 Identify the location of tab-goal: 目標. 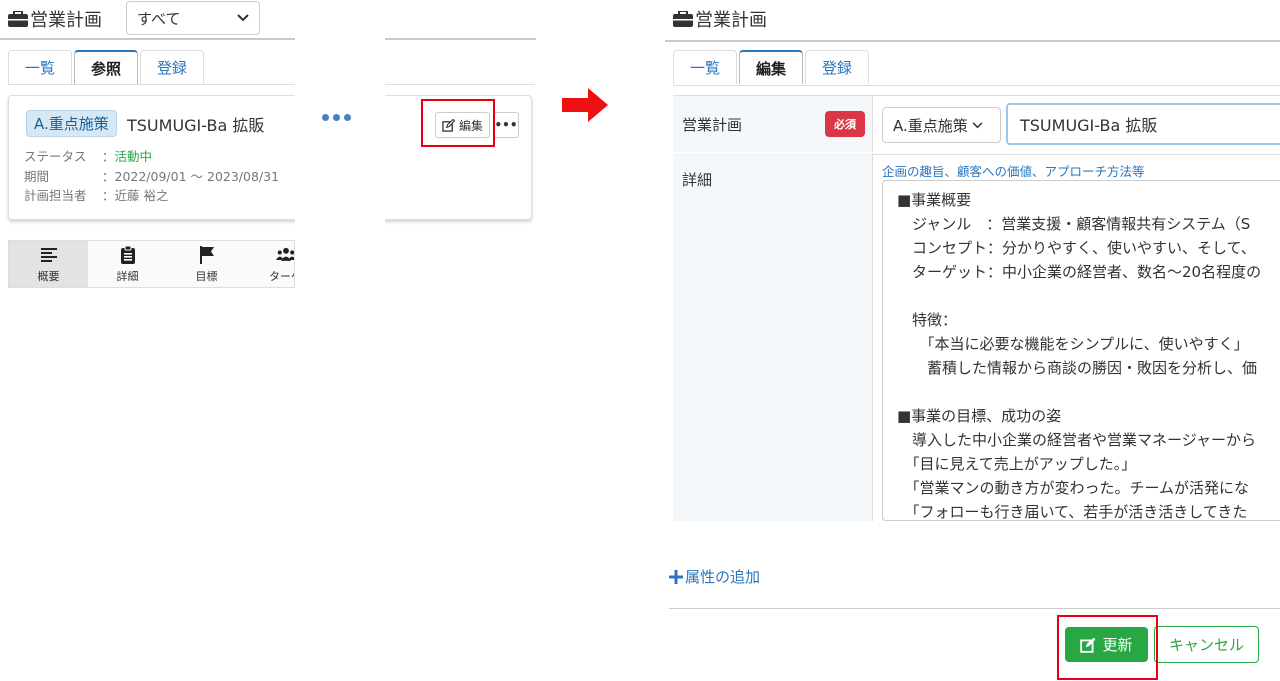
(206, 264).